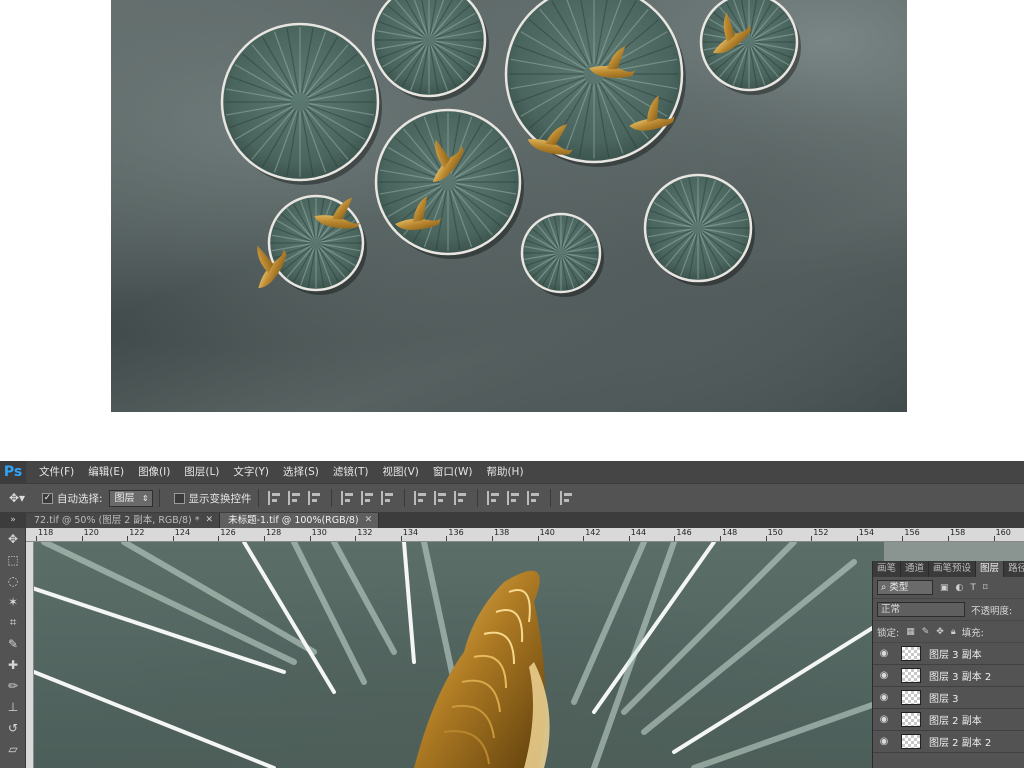 Image resolution: width=1024 pixels, height=768 pixels. What do you see at coordinates (300, 520) in the screenshot?
I see `tab-document-untitled: 未标题-1.tif @ 100%(RGB/8) ✕` at bounding box center [300, 520].